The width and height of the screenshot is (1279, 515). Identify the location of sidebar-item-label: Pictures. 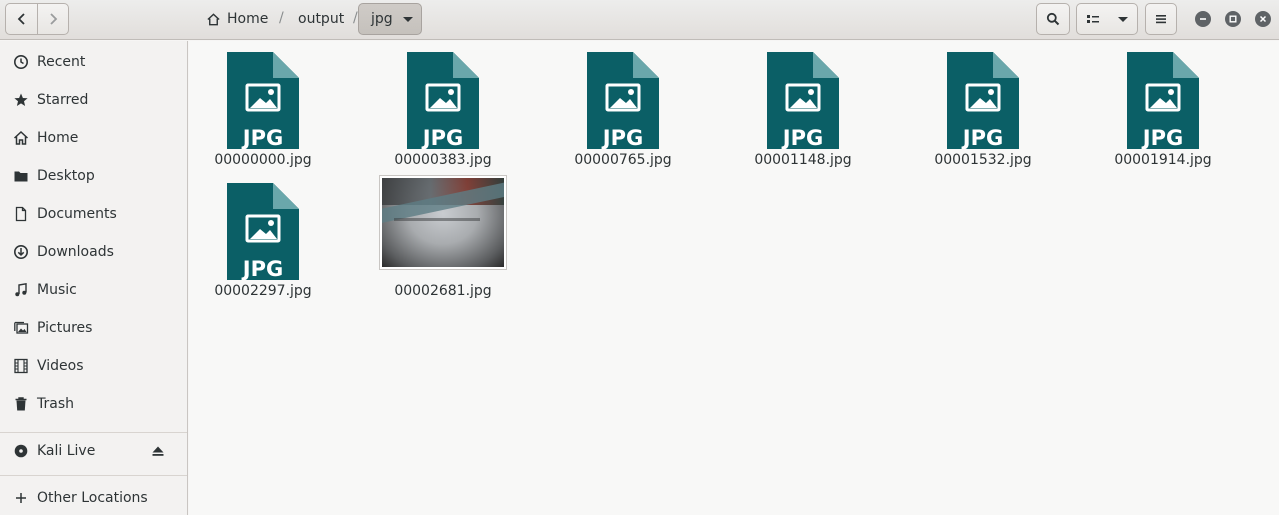
(65, 328).